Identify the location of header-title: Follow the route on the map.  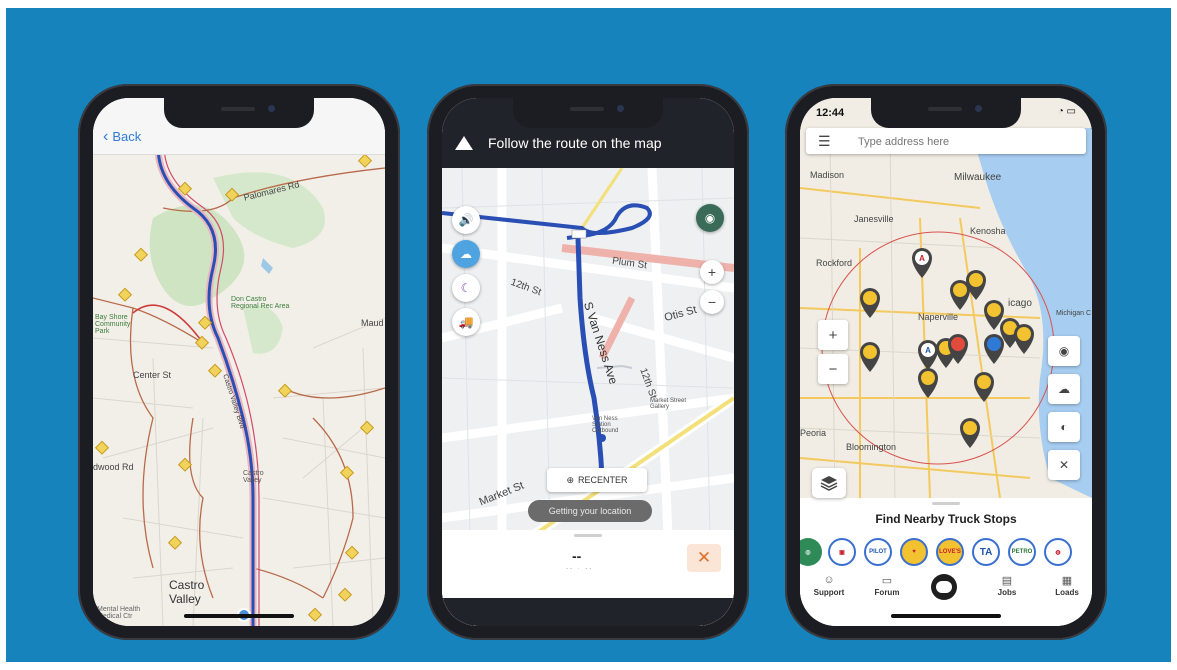
(575, 143).